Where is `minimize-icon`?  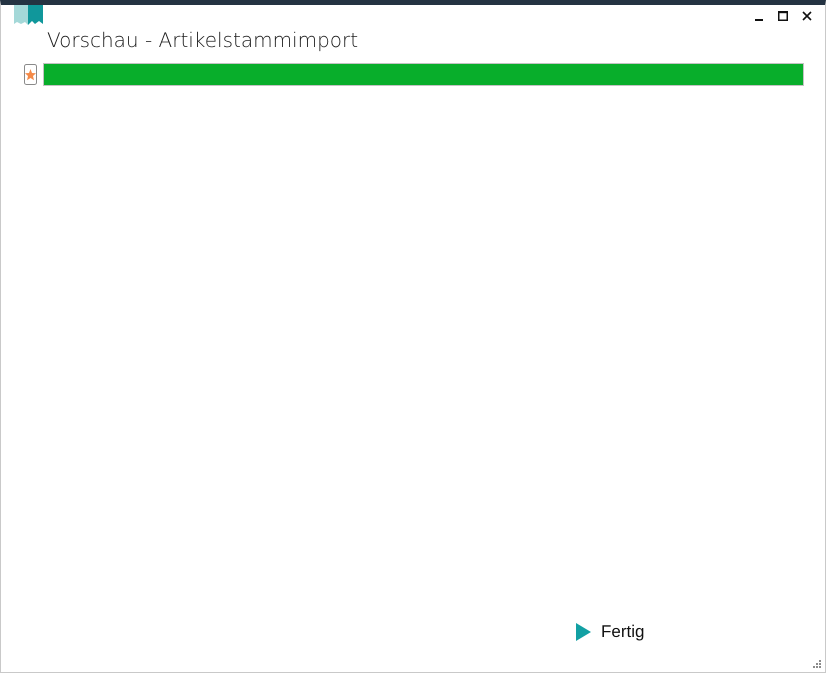 minimize-icon is located at coordinates (758, 20).